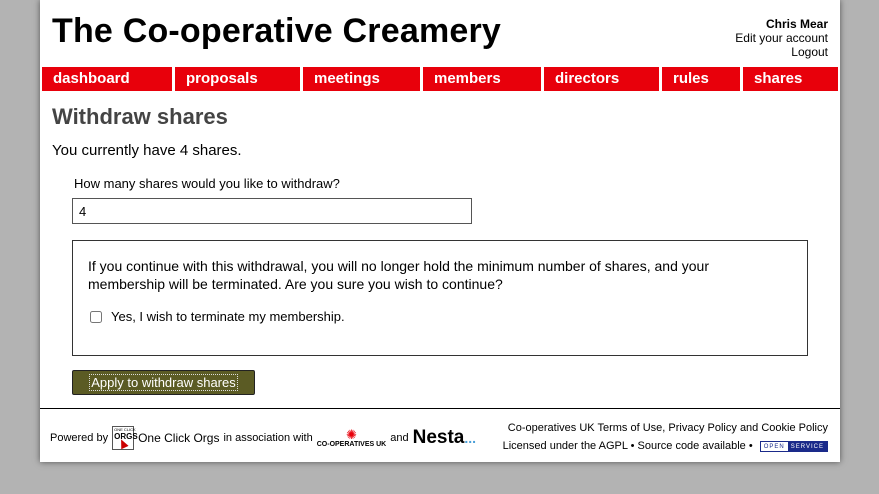  I want to click on confirm-label: Yes, I wish to terminate my membership., so click(228, 316).